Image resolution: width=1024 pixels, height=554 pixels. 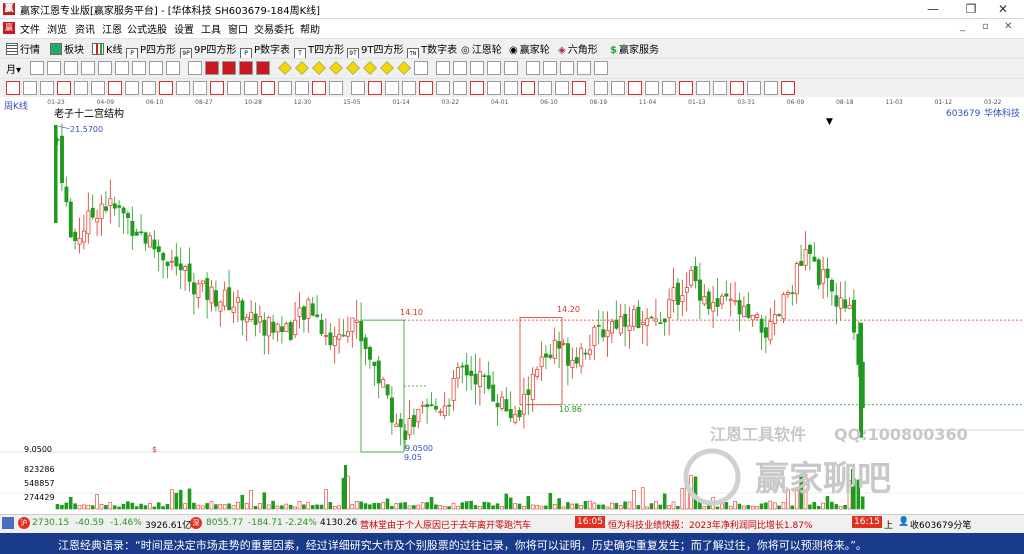 I want to click on analysis-tool-14-icon, so click(x=234, y=88).